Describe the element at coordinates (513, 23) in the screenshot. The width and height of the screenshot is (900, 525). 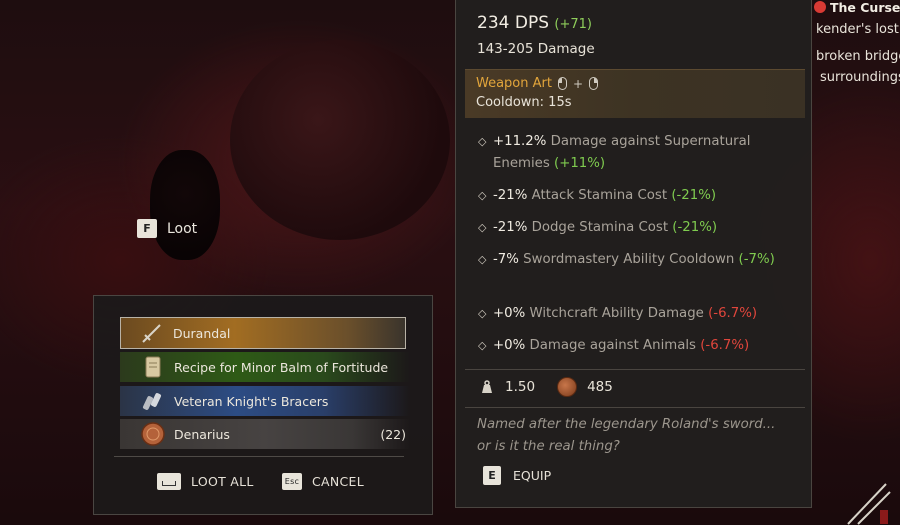
I see `dps-value: 234 DPS` at that location.